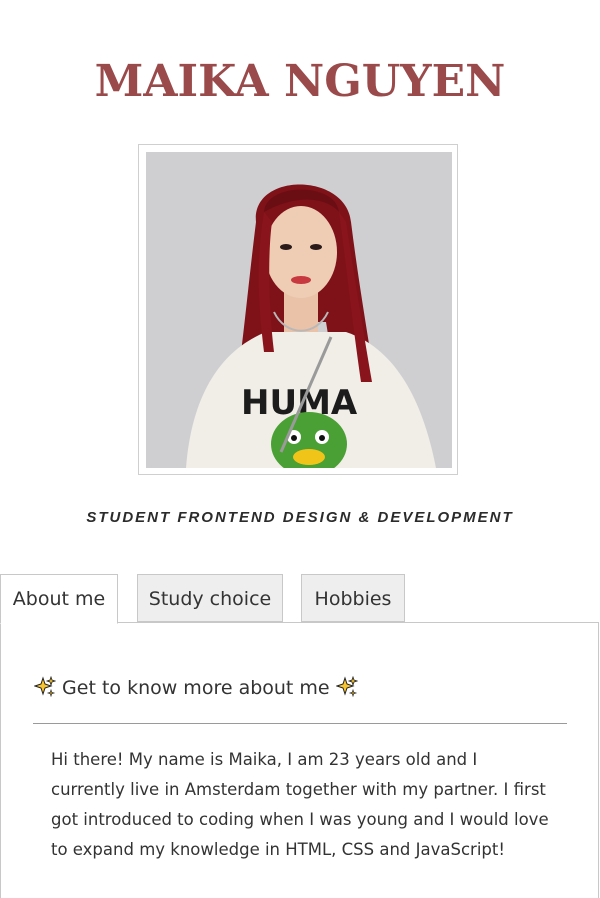 The height and width of the screenshot is (898, 600). Describe the element at coordinates (300, 599) in the screenshot. I see `tab-bar: About me Study choice Hobbies` at that location.